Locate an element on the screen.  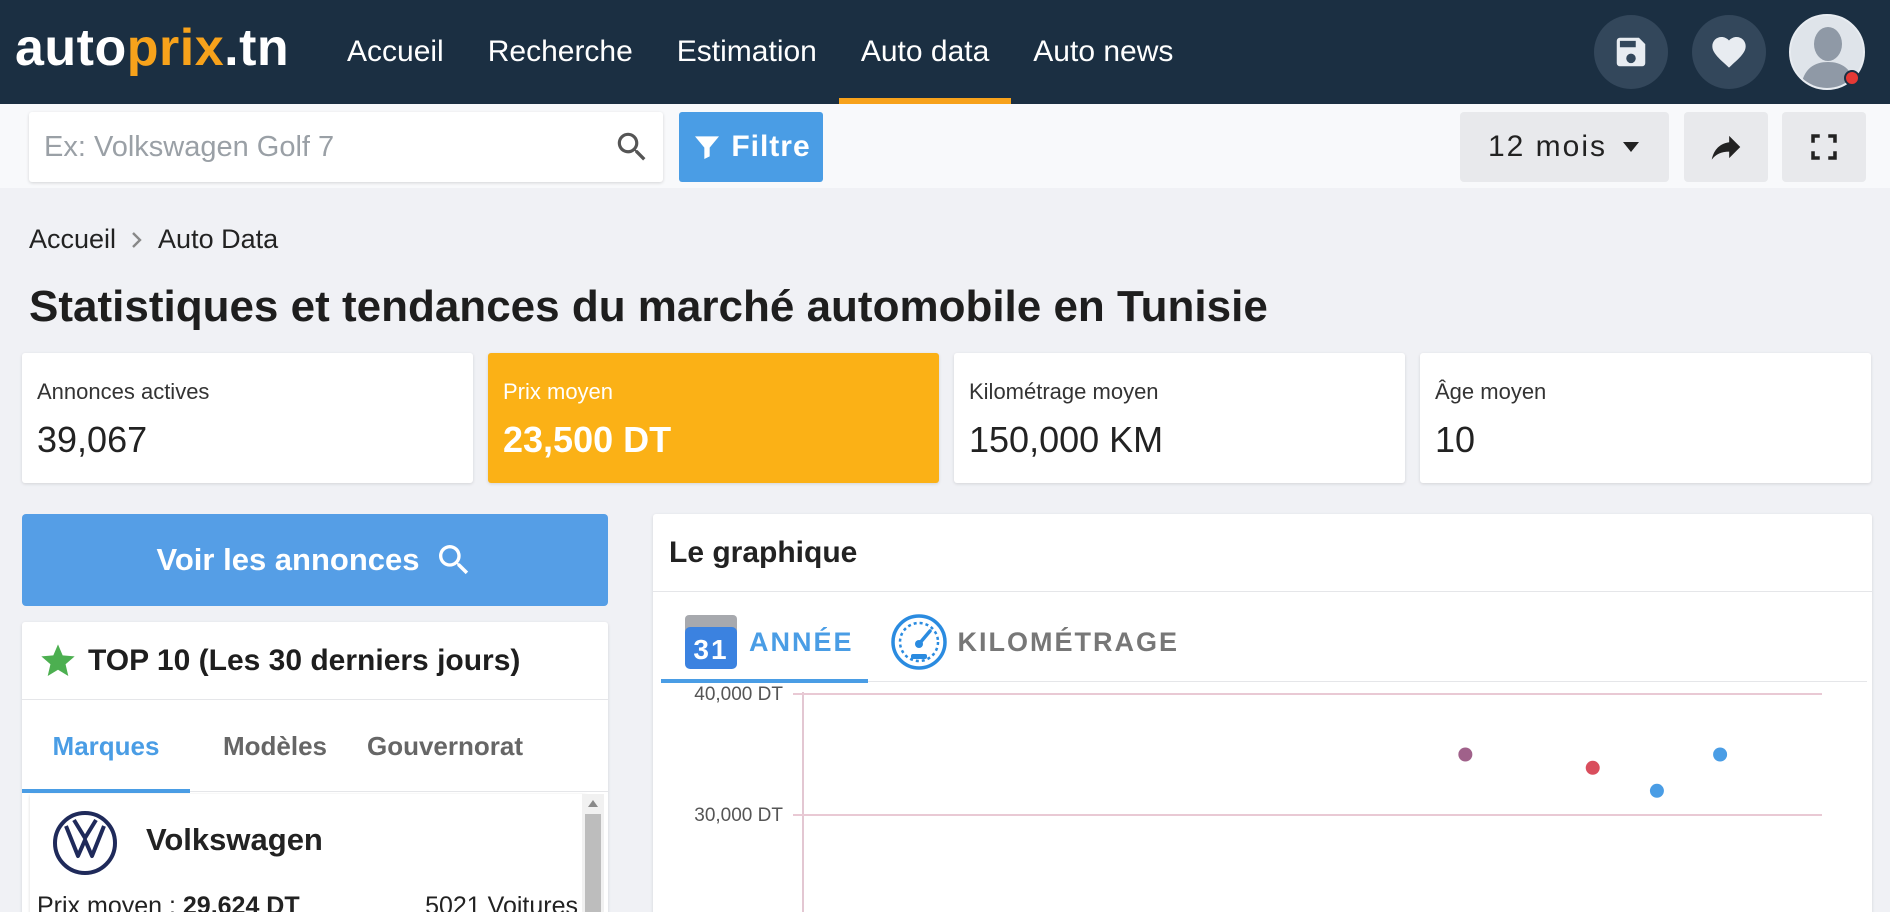
share-button is located at coordinates (1726, 147).